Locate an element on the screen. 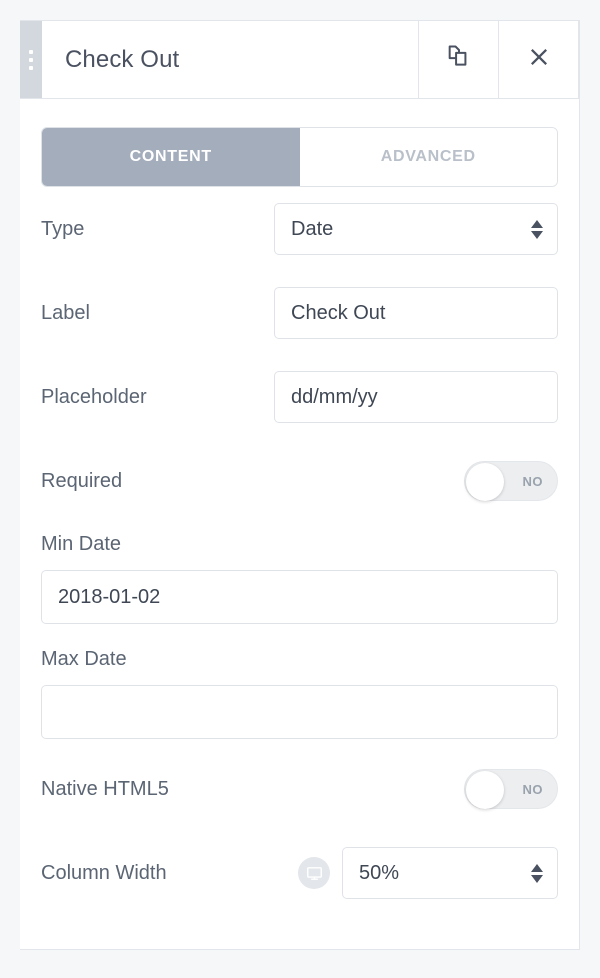 This screenshot has height=978, width=600. field-row-placeholder: Placeholder dd/mm/yy is located at coordinates (299, 397).